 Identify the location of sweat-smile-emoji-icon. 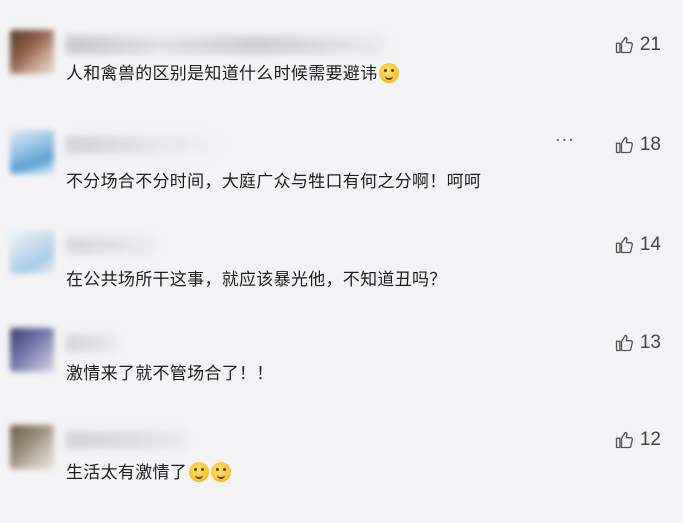
(389, 73).